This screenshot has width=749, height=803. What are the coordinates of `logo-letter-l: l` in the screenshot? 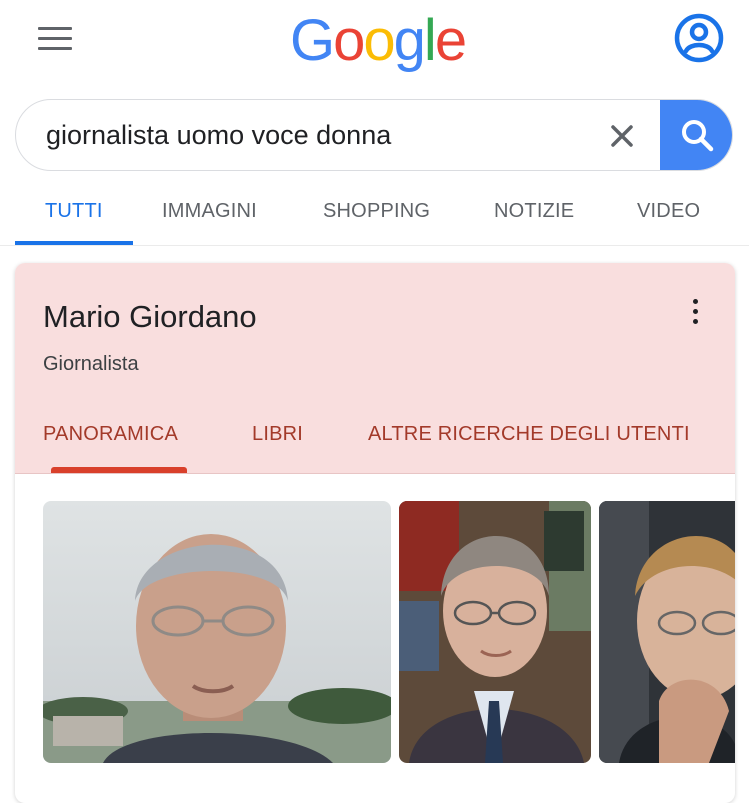 It's located at (430, 40).